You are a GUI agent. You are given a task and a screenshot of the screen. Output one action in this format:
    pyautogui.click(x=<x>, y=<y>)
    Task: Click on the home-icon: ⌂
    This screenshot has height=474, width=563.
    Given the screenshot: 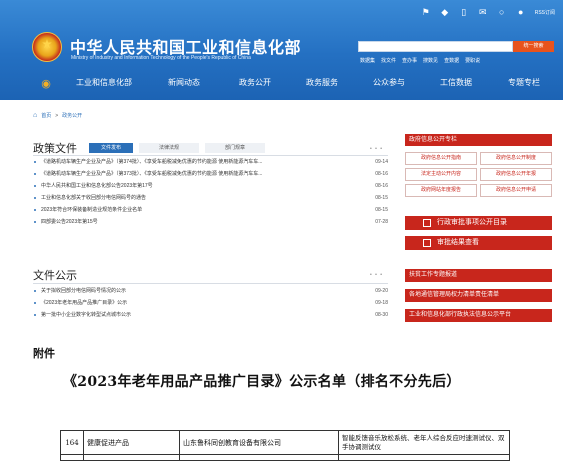 What is the action you would take?
    pyautogui.click(x=35, y=115)
    